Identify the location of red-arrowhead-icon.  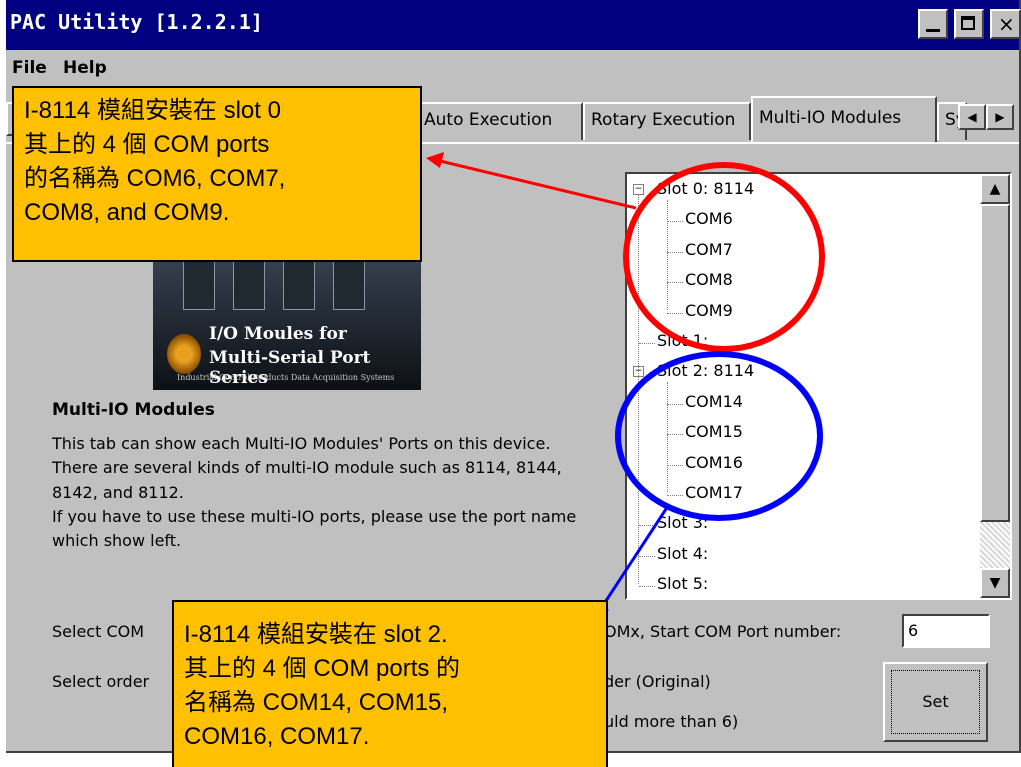
(435, 160).